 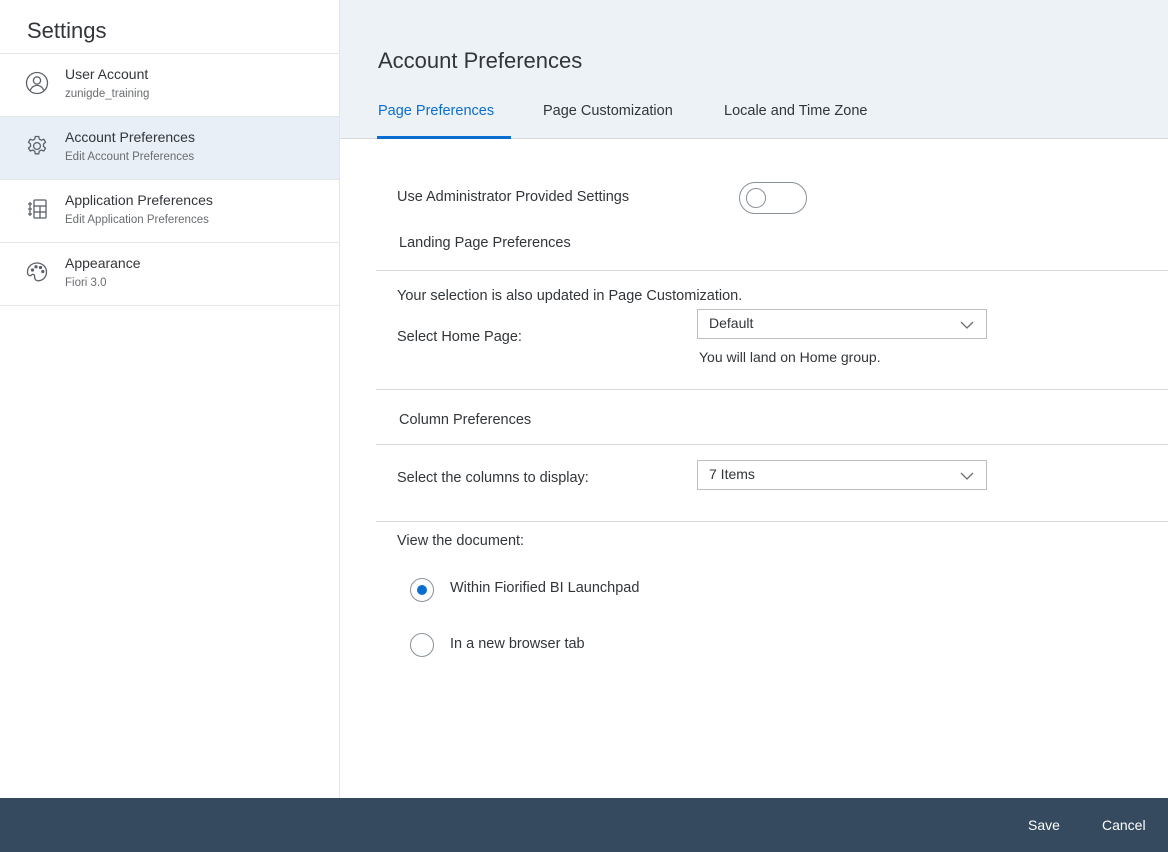 I want to click on home-page-select-value: Default, so click(x=731, y=323).